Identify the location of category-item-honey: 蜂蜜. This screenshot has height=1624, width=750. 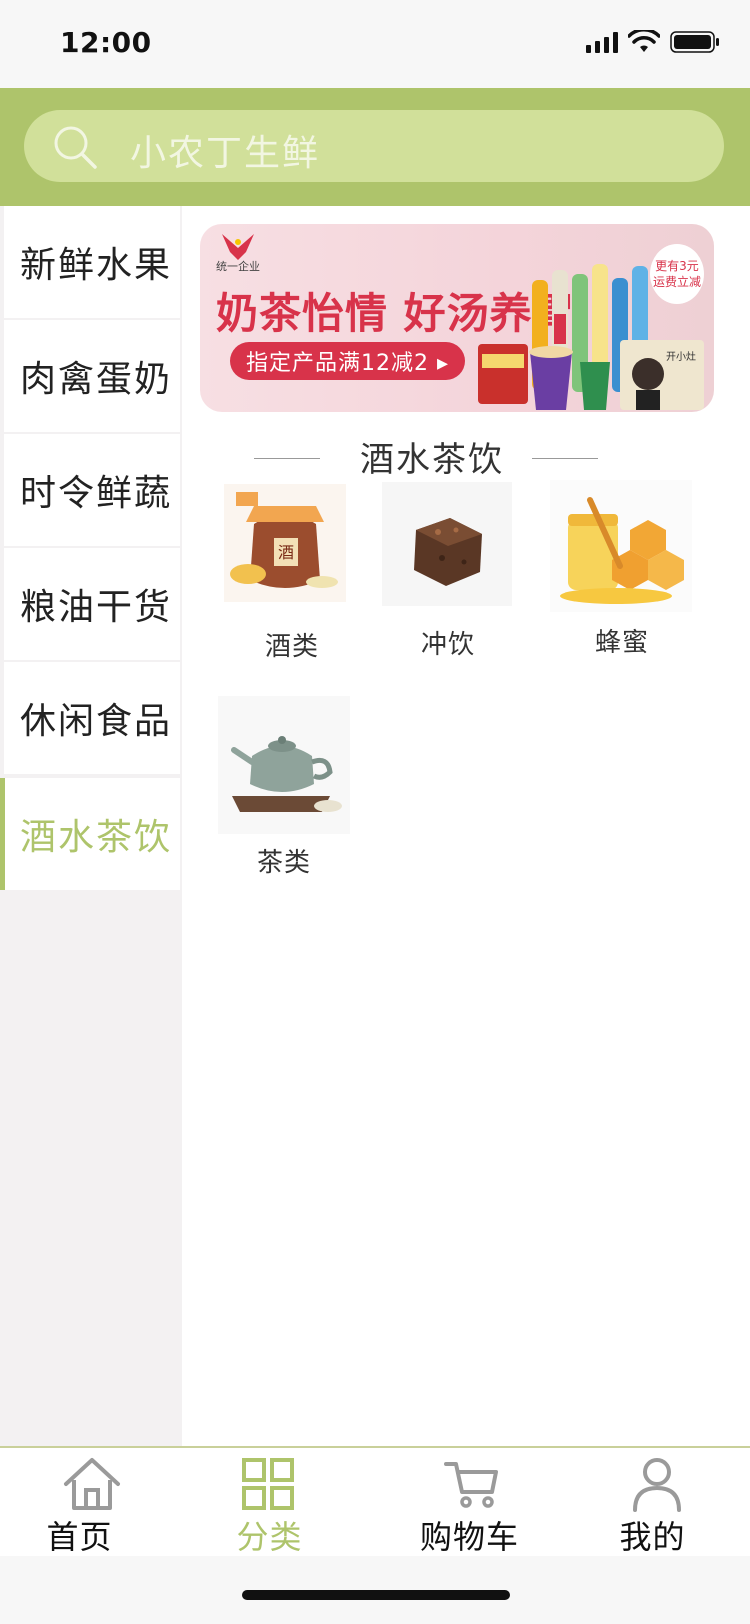
(630, 570).